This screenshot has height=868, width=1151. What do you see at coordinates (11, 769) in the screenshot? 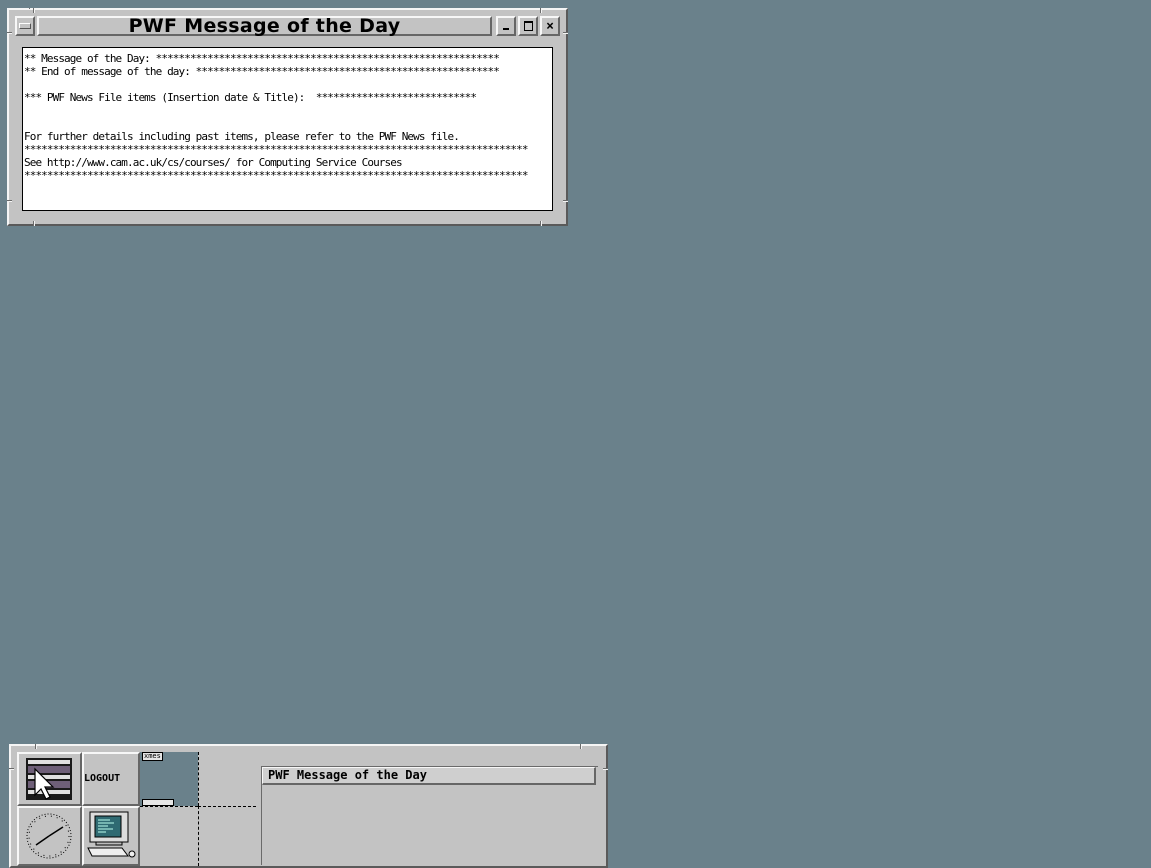
I see `panel-resize-lt` at bounding box center [11, 769].